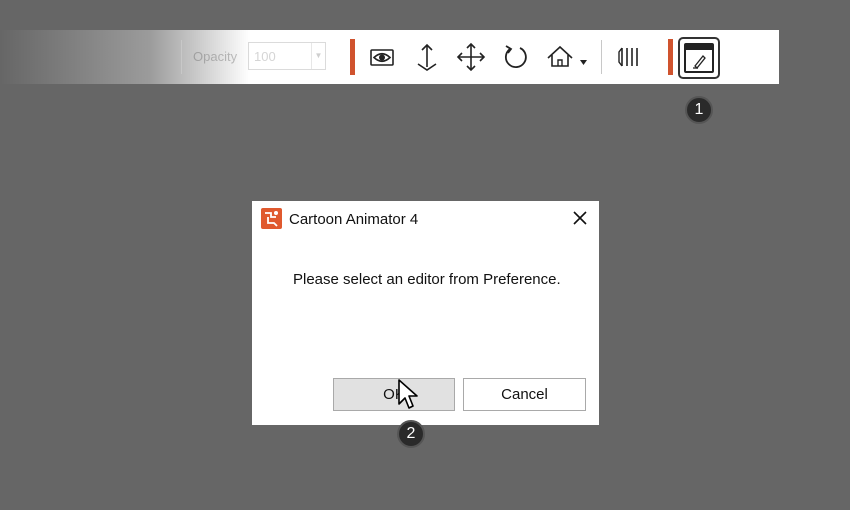 The image size is (850, 510). I want to click on close-button, so click(580, 218).